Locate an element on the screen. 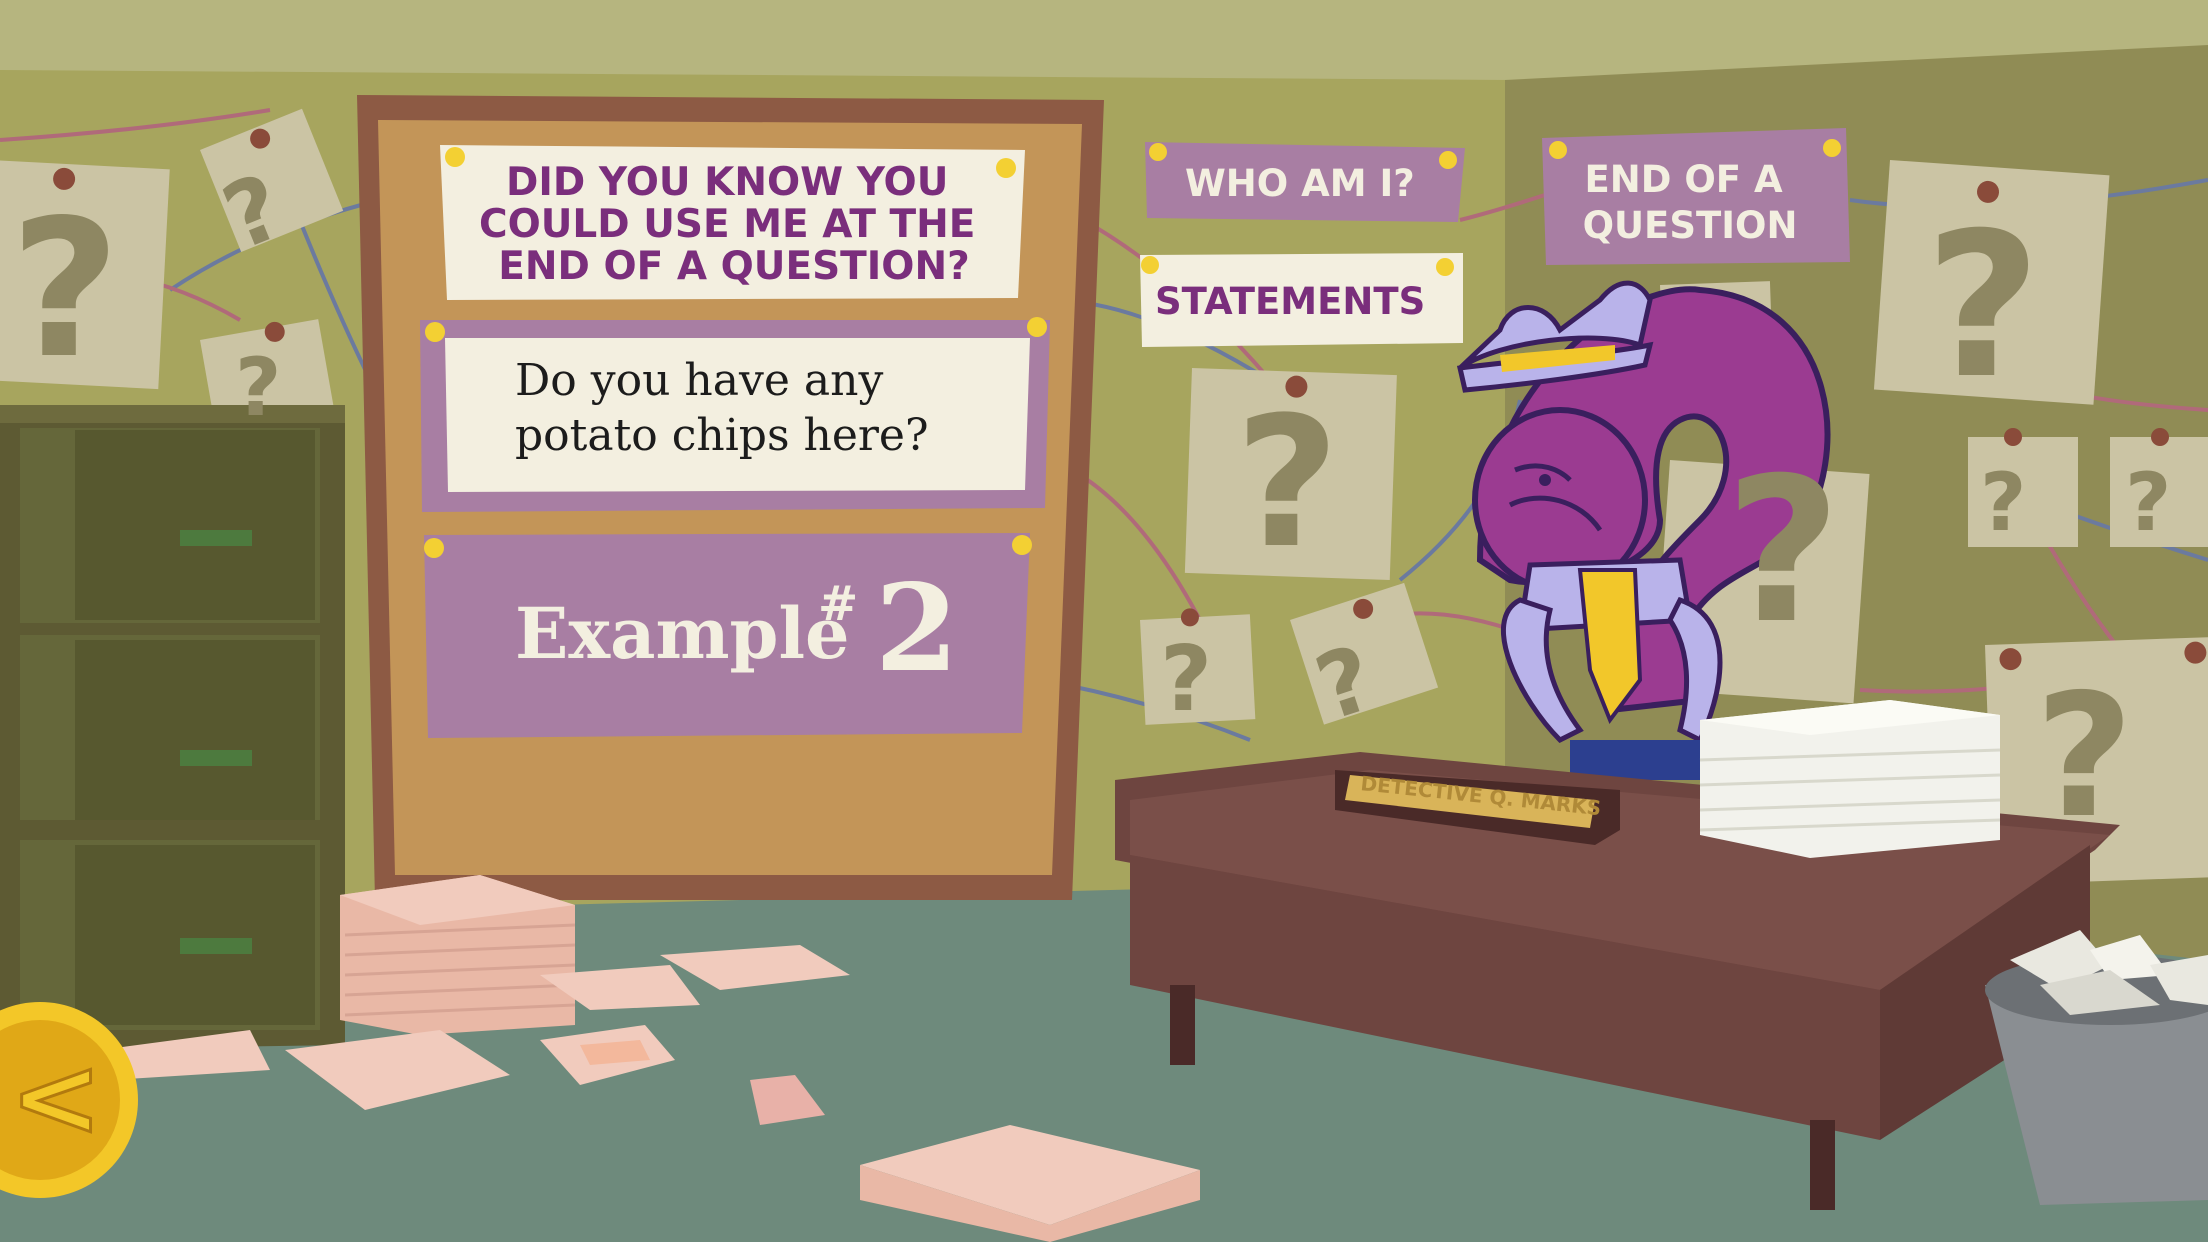 This screenshot has width=2208, height=1242. filing-cabinet is located at coordinates (172, 727).